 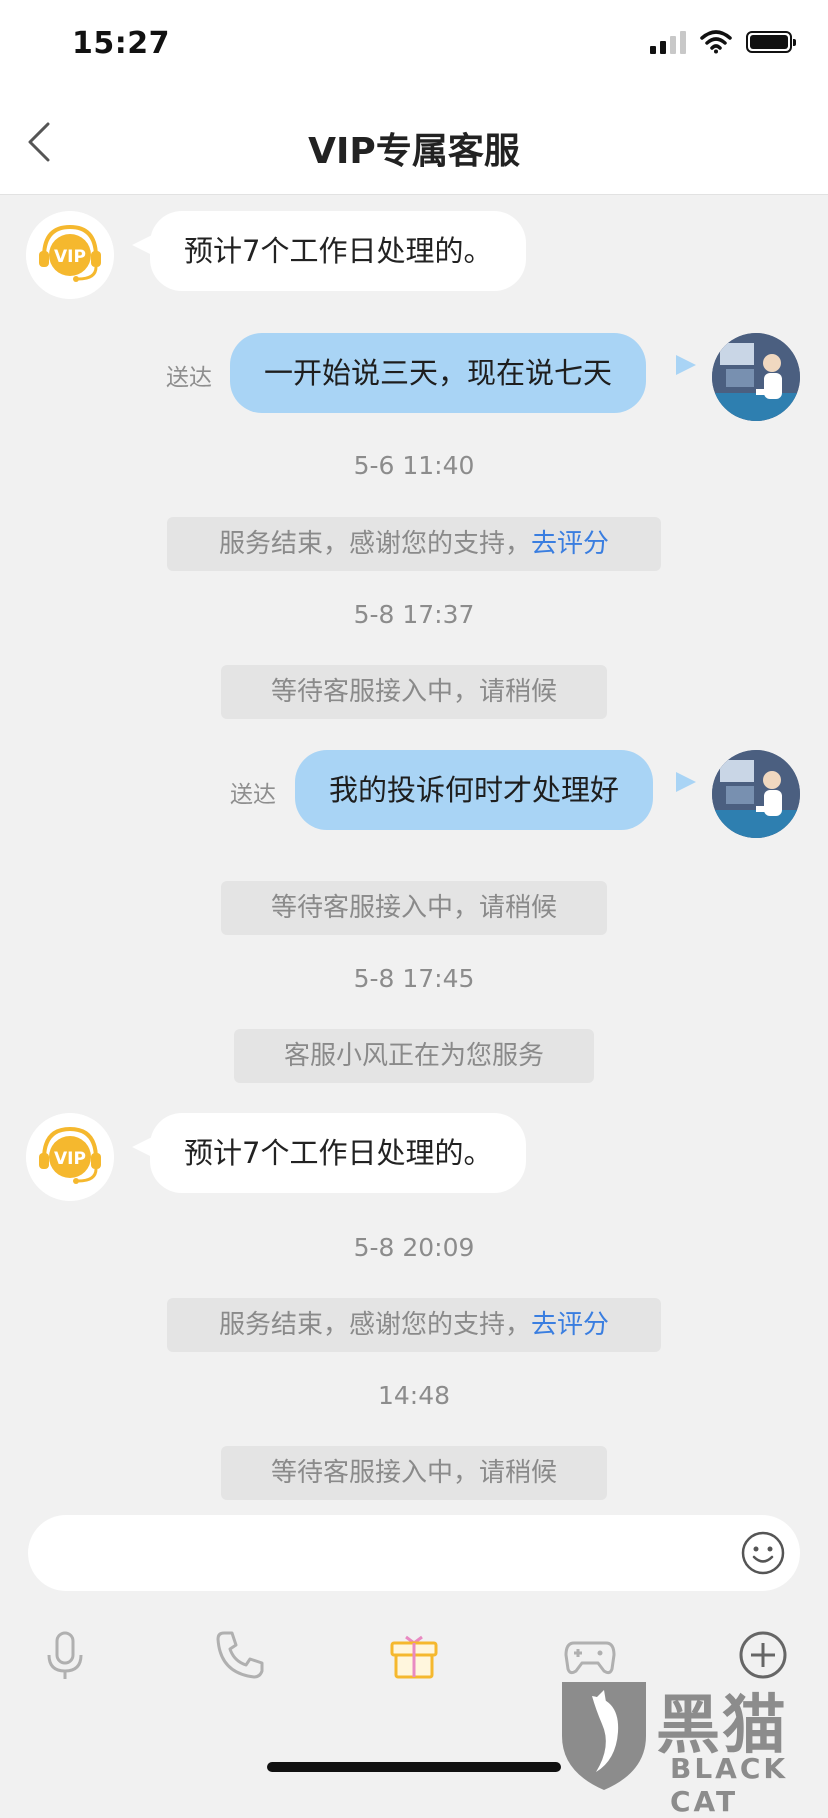 What do you see at coordinates (771, 42) in the screenshot?
I see `battery-icon` at bounding box center [771, 42].